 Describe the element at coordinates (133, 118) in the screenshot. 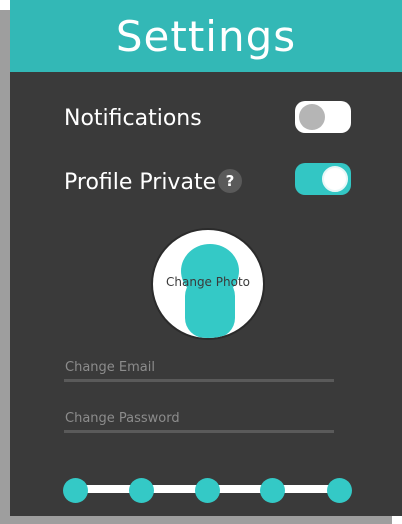

I see `notifications-label: Notifications` at that location.